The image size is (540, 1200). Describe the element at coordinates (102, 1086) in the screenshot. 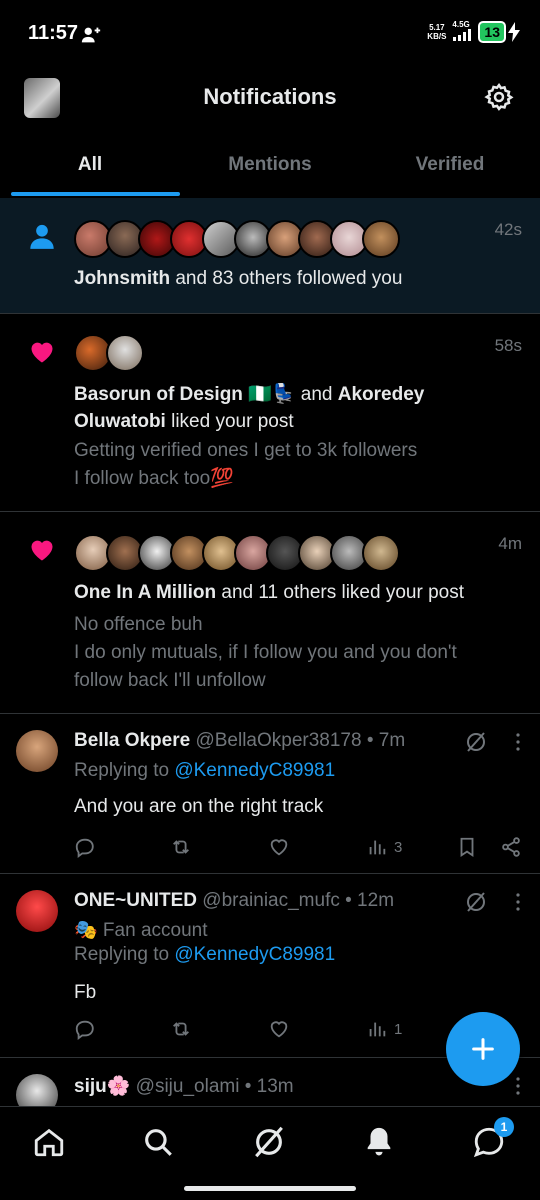

I see `author-name: siju🌸` at that location.